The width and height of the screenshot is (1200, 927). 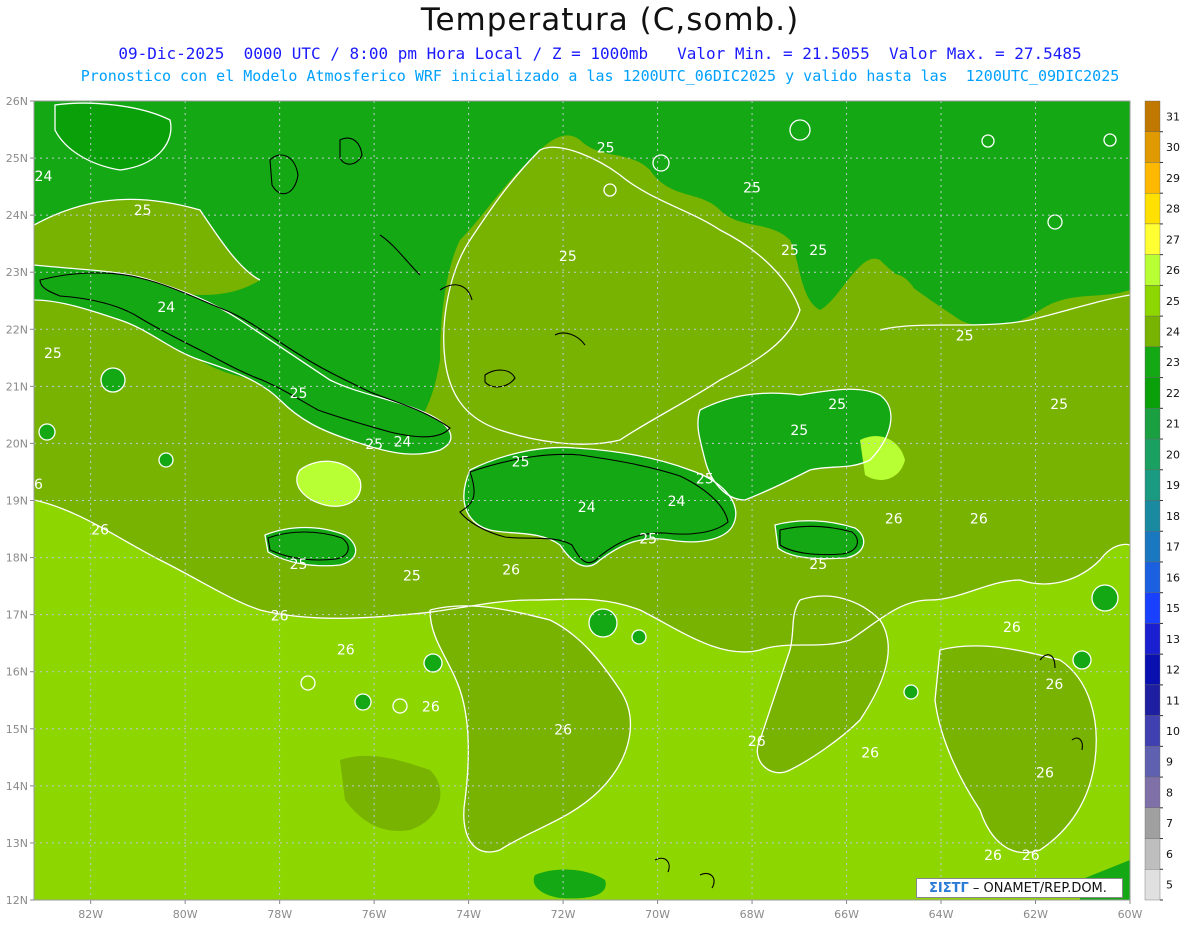 I want to click on credit-box: ΣΙΣΤΓ – ONAMET/REP.DOM., so click(x=1019, y=888).